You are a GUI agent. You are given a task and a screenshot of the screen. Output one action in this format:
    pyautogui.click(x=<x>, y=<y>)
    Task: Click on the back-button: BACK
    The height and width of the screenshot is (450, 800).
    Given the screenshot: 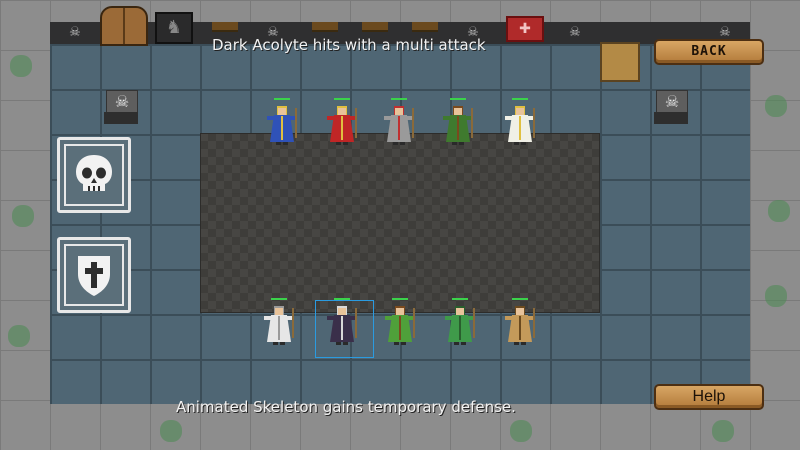 What is the action you would take?
    pyautogui.click(x=709, y=52)
    